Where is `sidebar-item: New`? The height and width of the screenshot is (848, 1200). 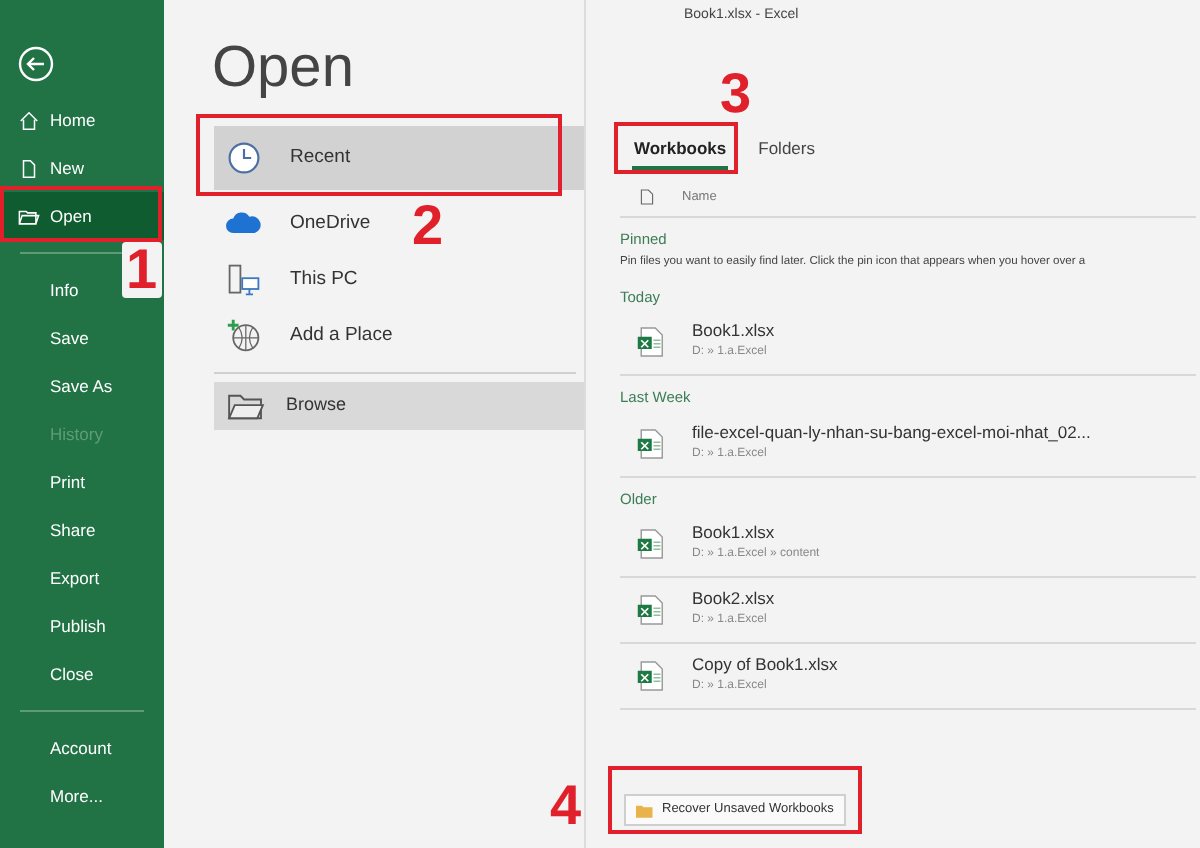
sidebar-item: New is located at coordinates (82, 168).